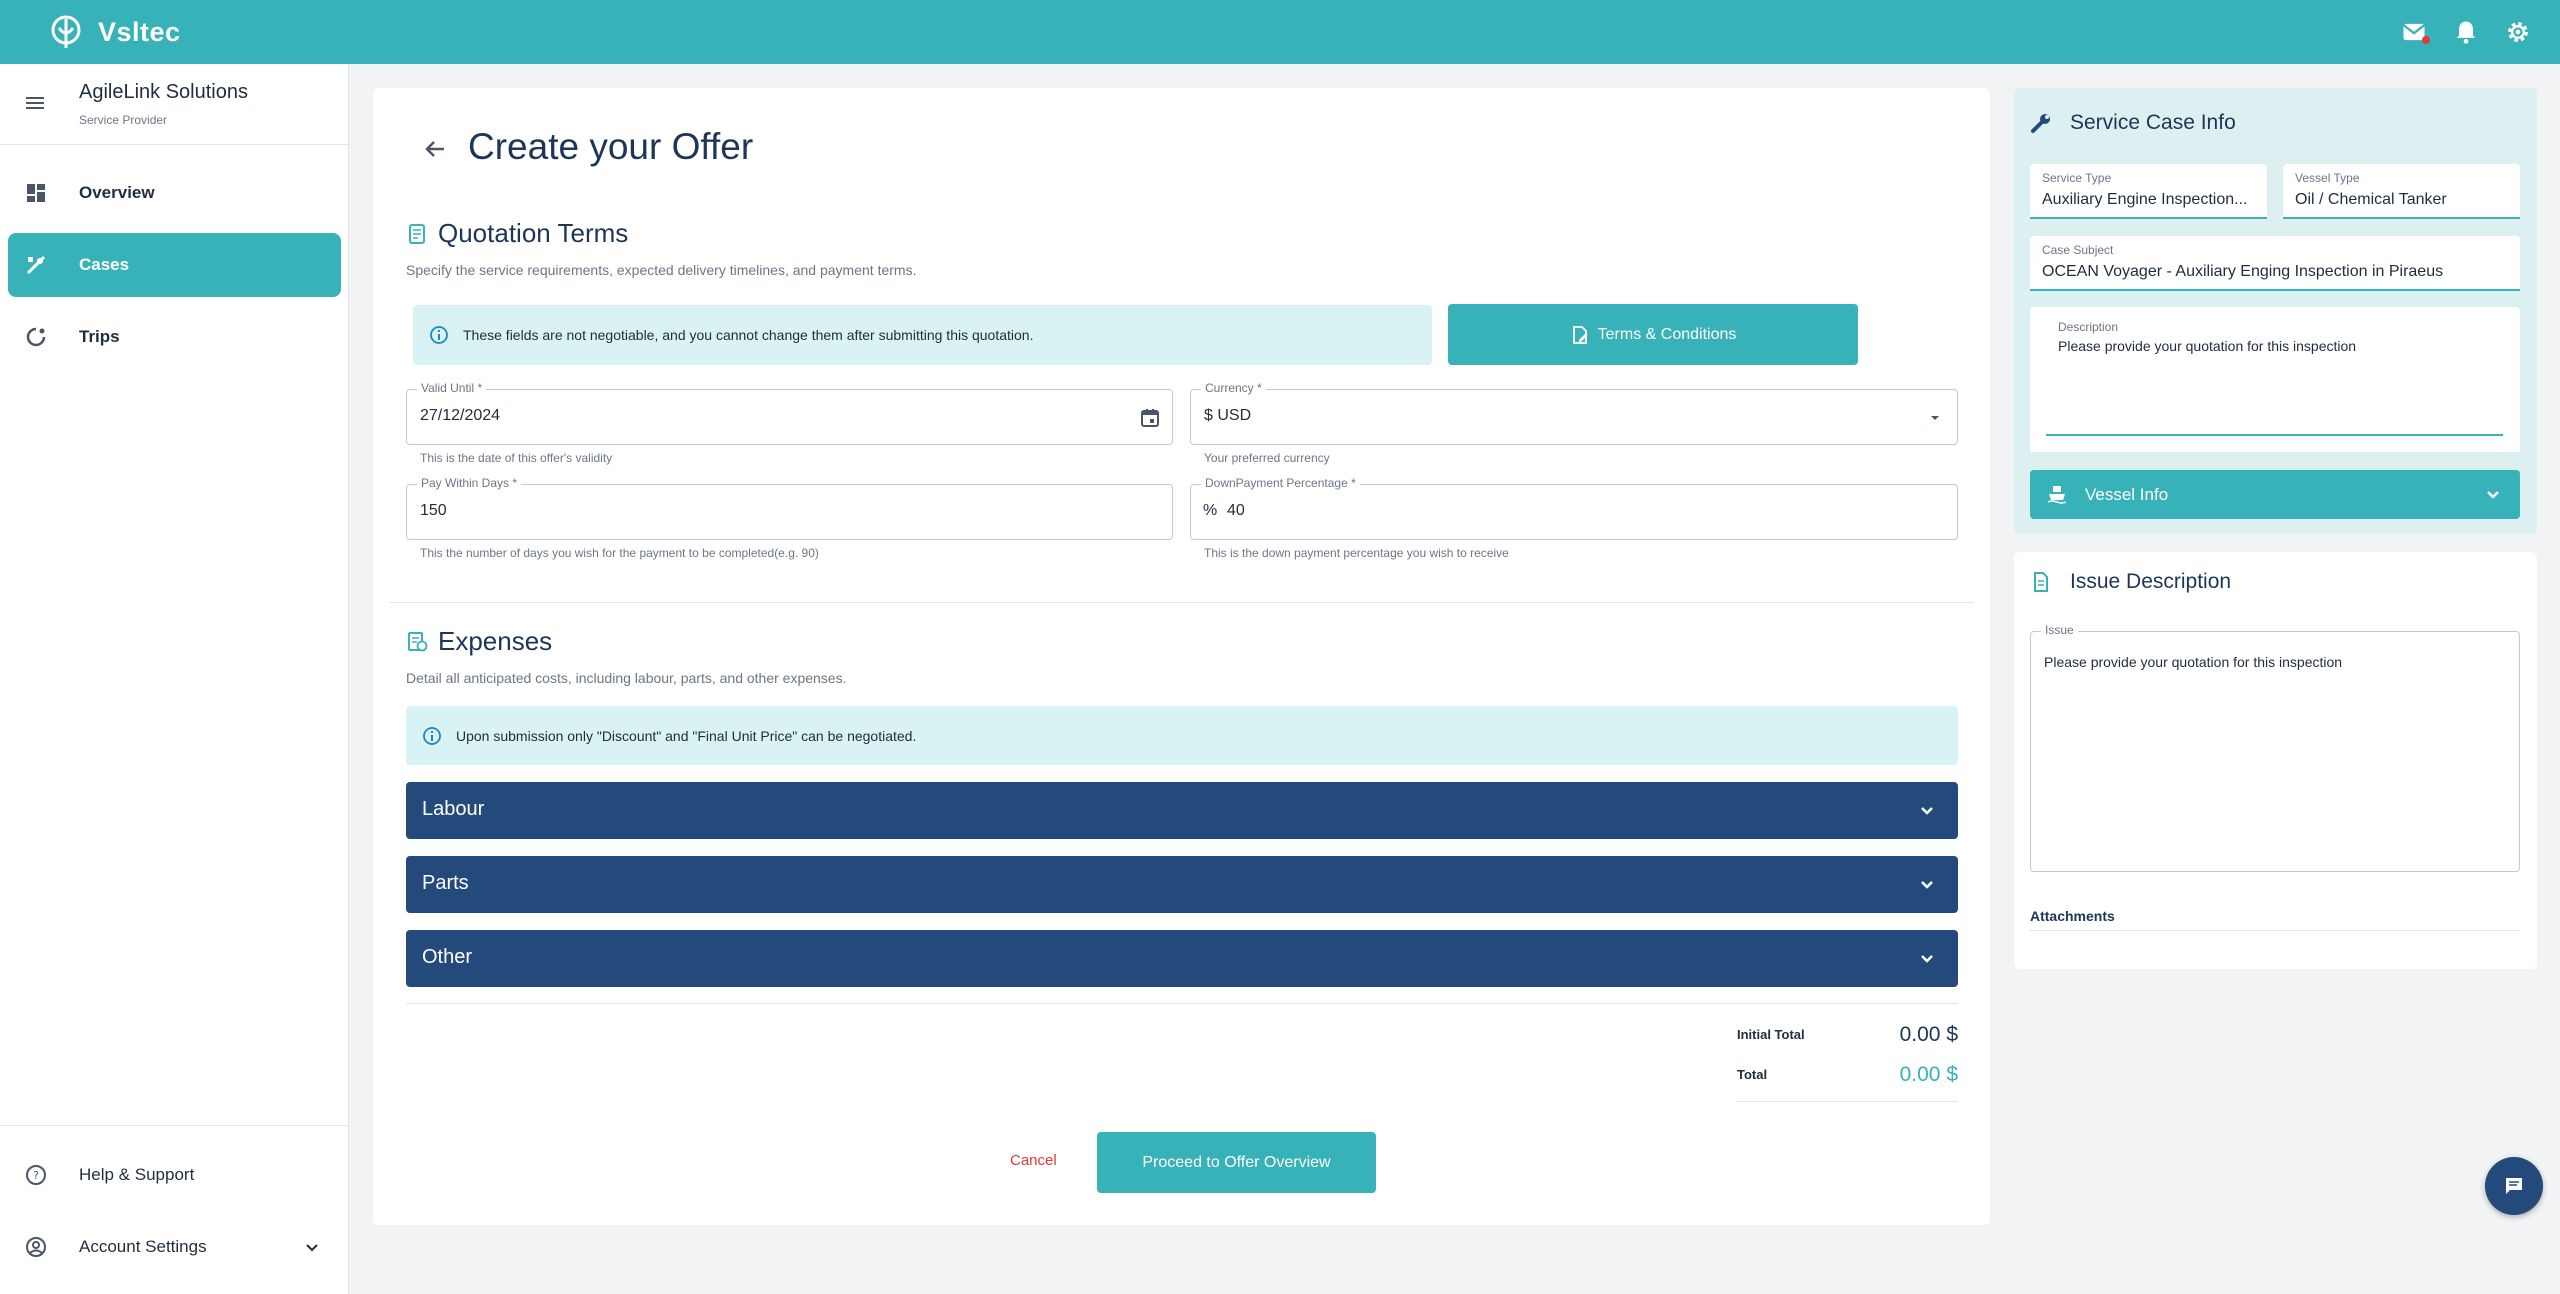  What do you see at coordinates (2275, 919) in the screenshot?
I see `attachments-heading: Attachments` at bounding box center [2275, 919].